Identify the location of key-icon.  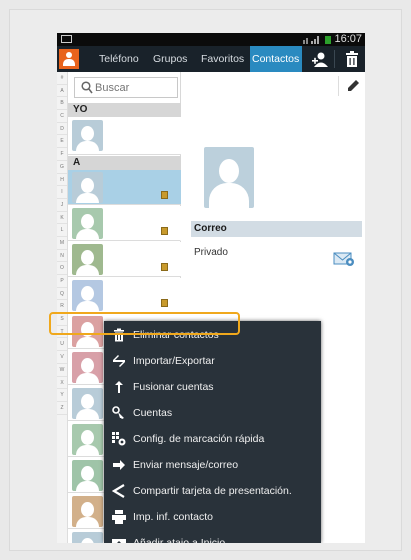
(118, 412).